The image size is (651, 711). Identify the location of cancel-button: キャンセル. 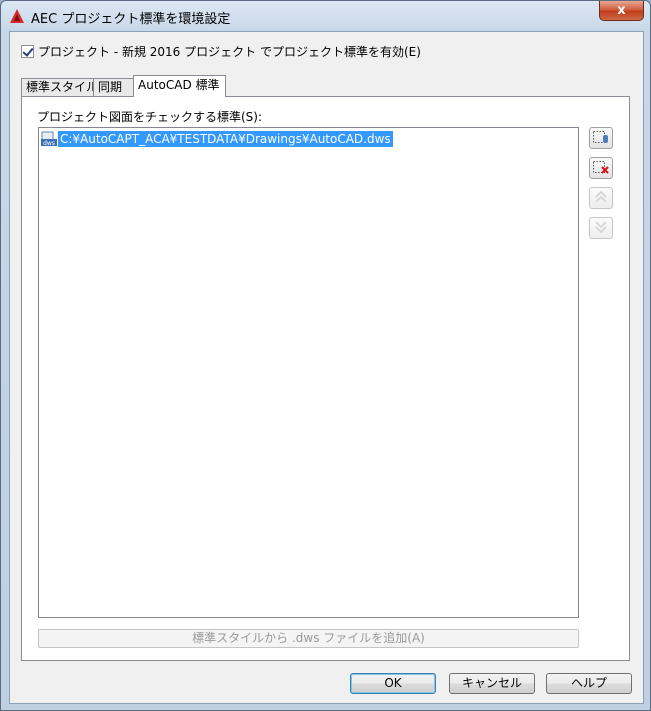
(492, 683).